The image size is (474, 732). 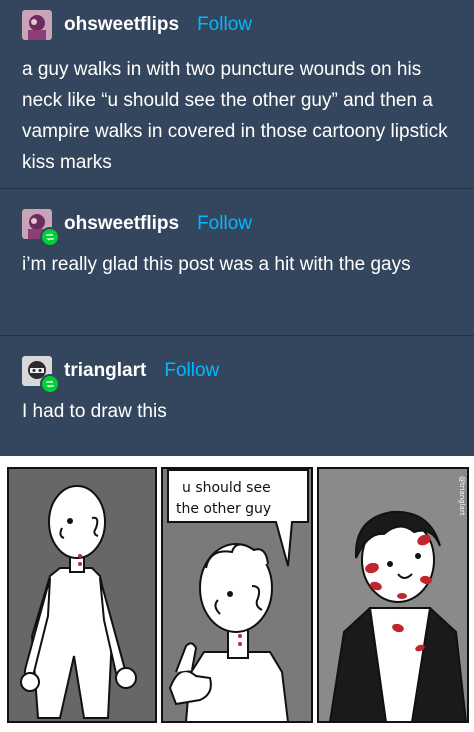 I want to click on speech-text-line-1: u should see, so click(x=226, y=488).